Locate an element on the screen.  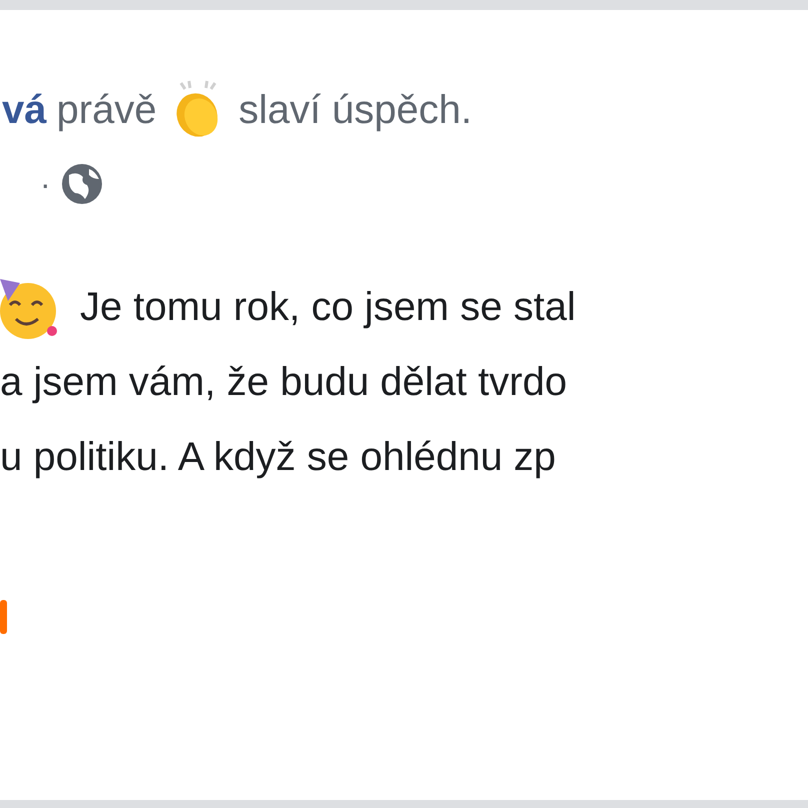
activity-text: slaví úspěch. is located at coordinates (355, 110).